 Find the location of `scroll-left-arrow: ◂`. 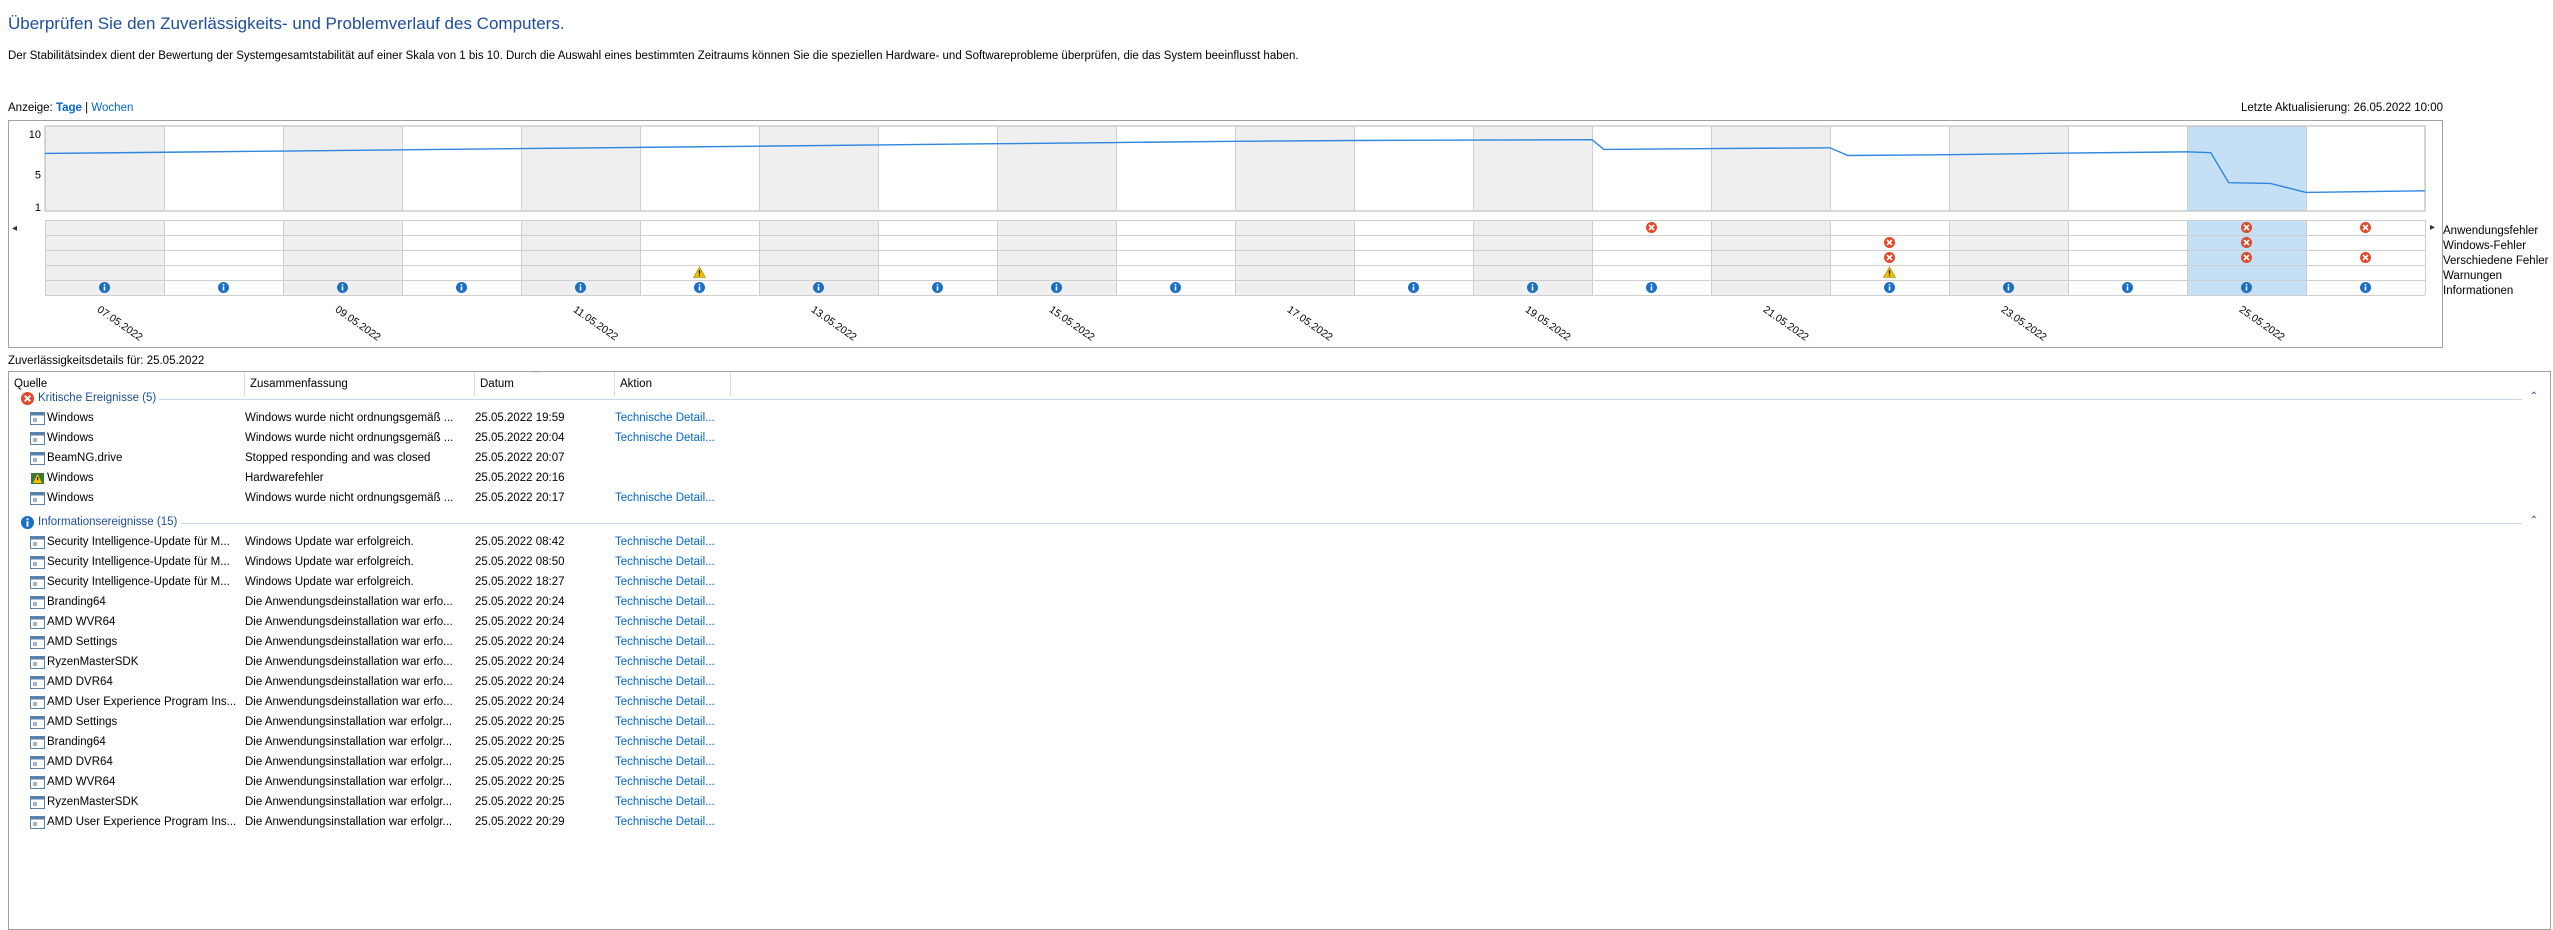

scroll-left-arrow: ◂ is located at coordinates (14, 228).